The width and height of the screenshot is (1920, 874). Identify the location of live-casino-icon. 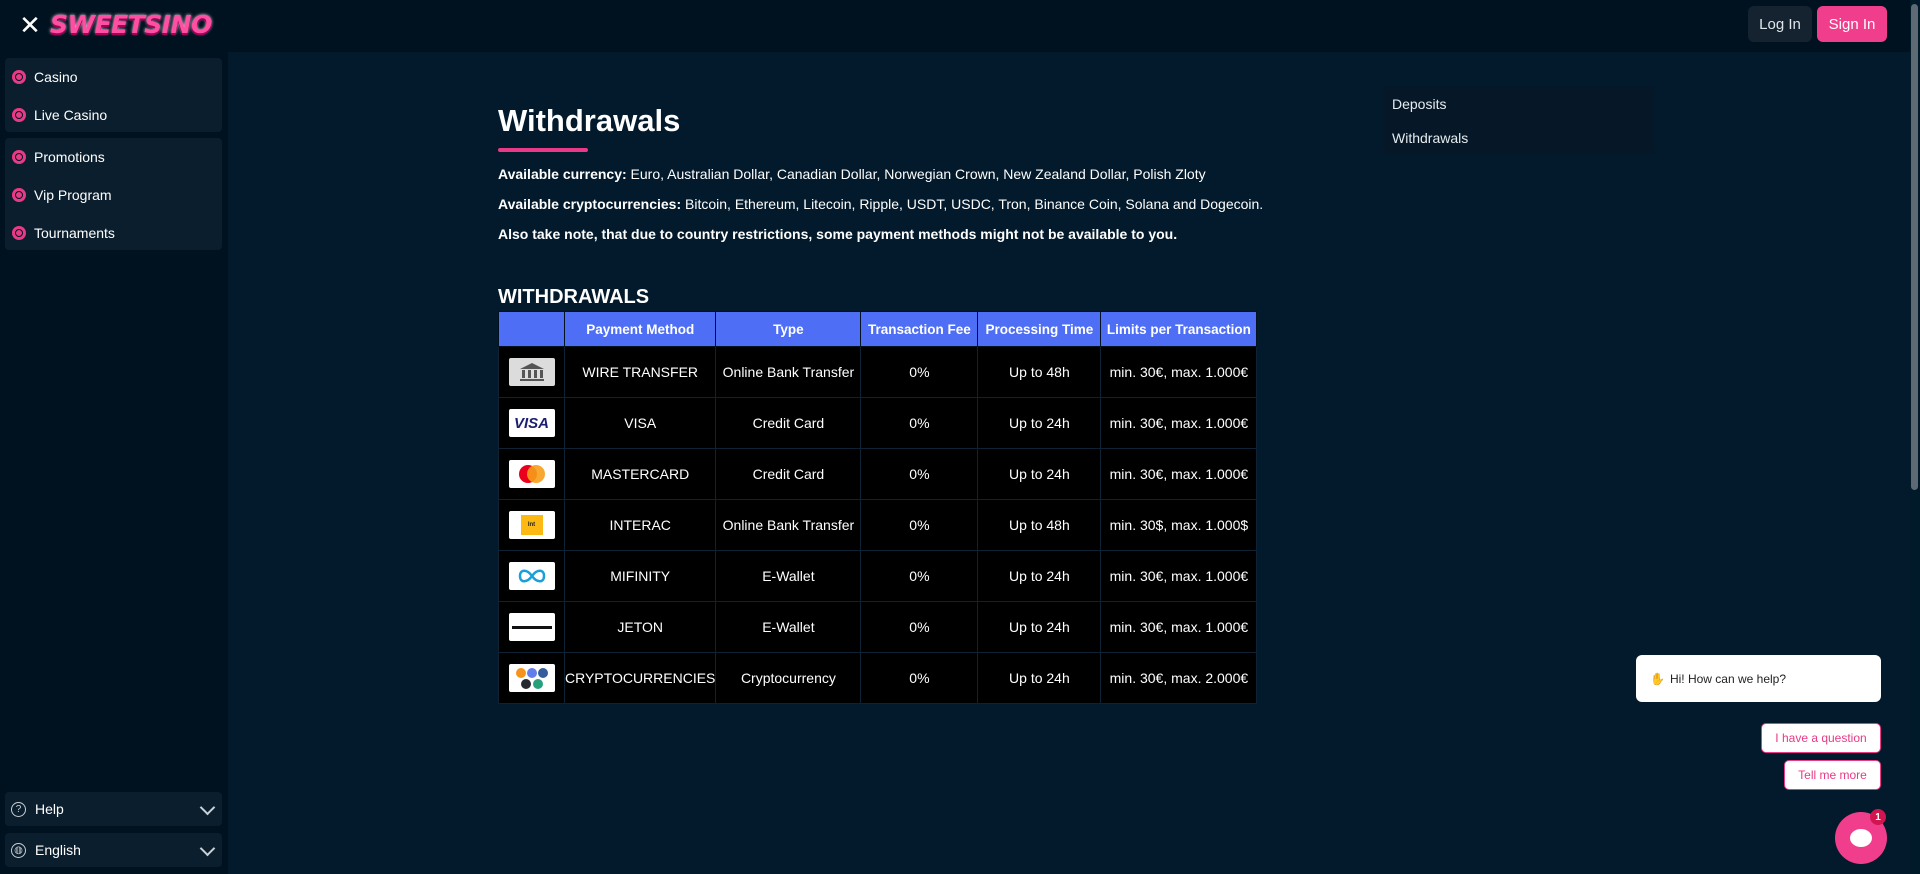
(19, 115).